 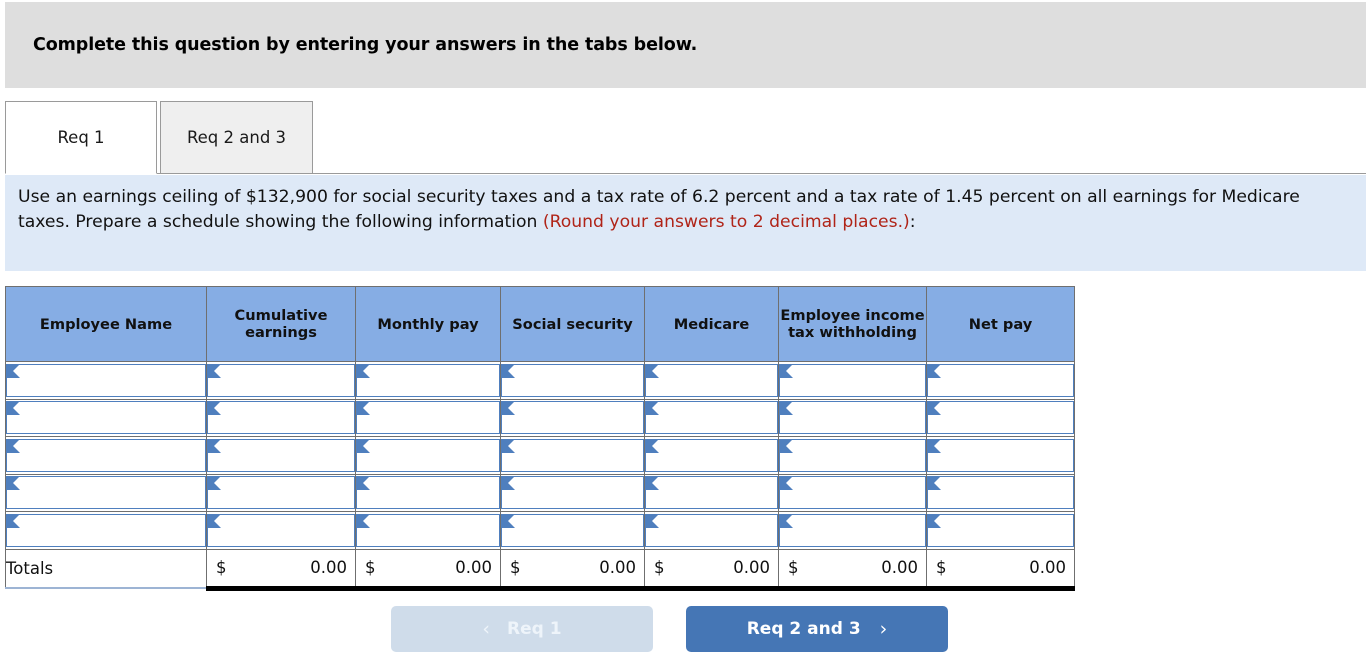 What do you see at coordinates (522, 629) in the screenshot?
I see `prev-requirement-button: ‹ Req 1` at bounding box center [522, 629].